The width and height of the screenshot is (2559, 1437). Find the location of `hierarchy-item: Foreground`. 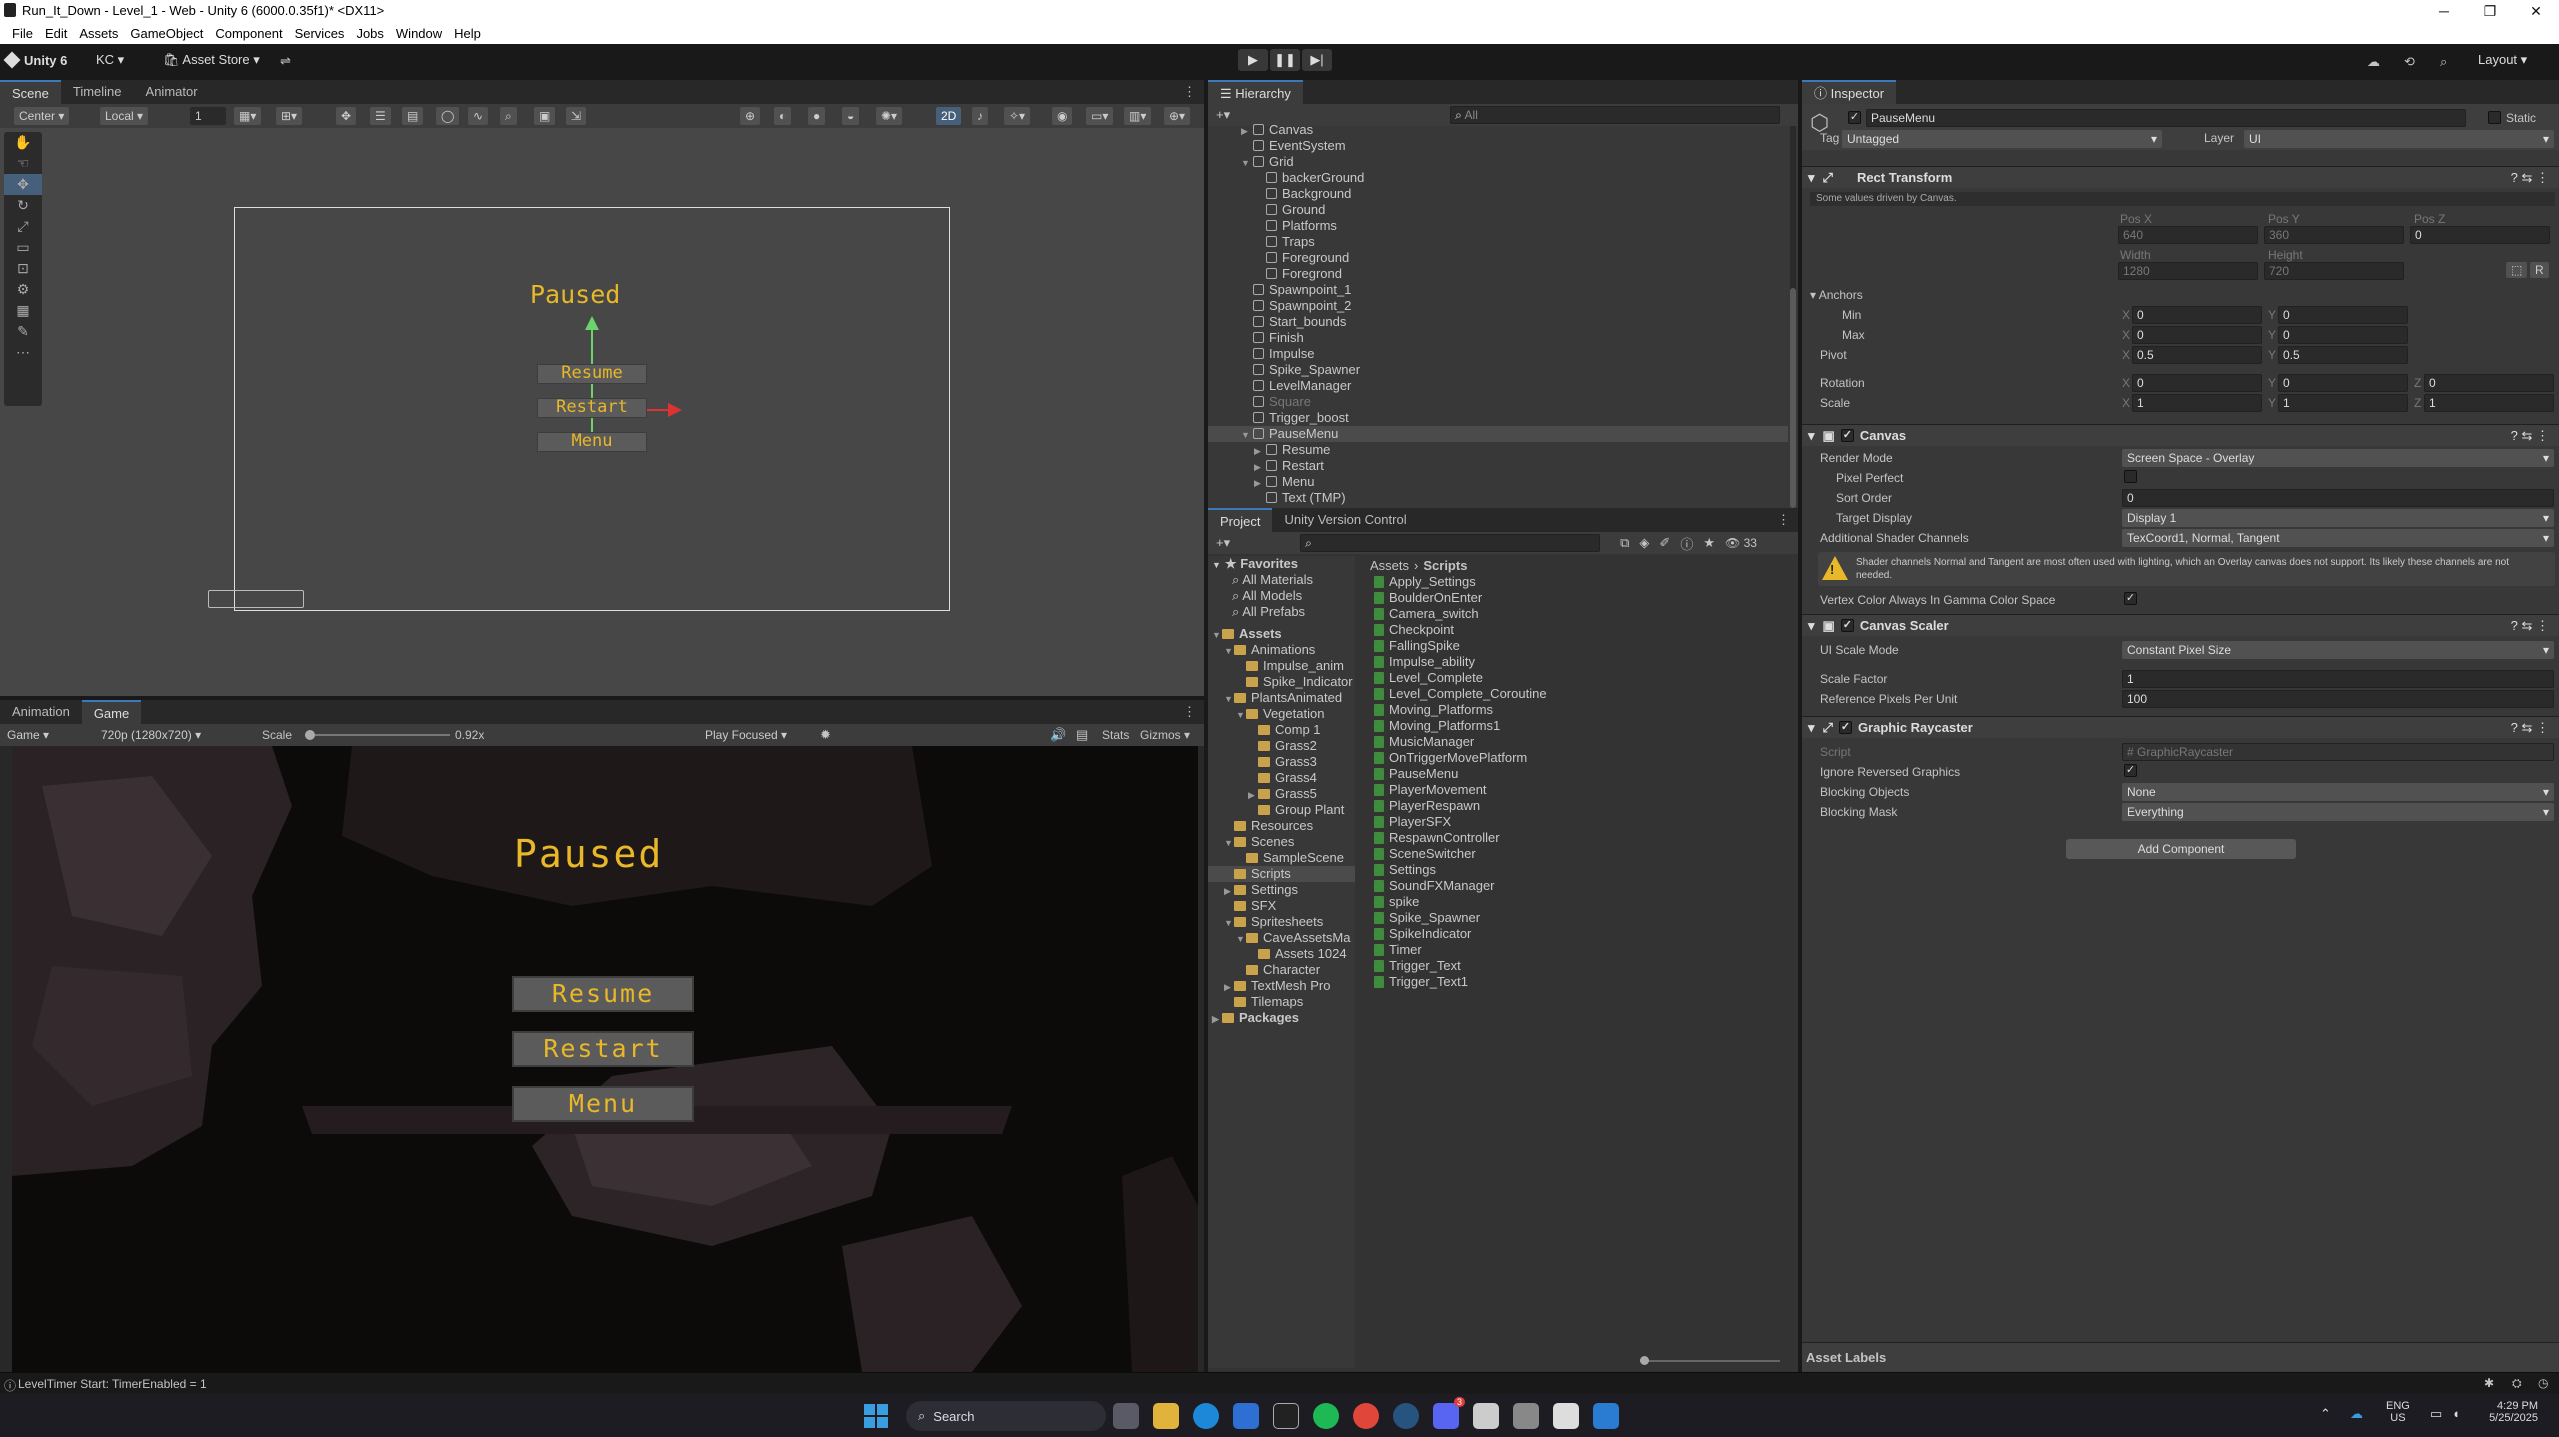

hierarchy-item: Foreground is located at coordinates (1498, 258).